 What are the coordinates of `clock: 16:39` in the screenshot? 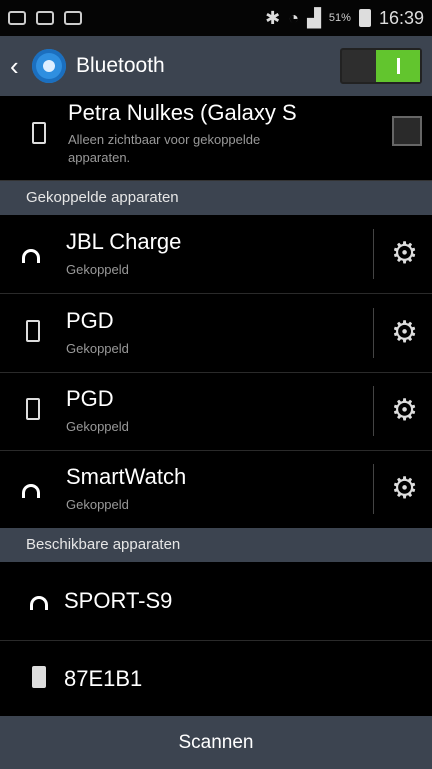 It's located at (401, 17).